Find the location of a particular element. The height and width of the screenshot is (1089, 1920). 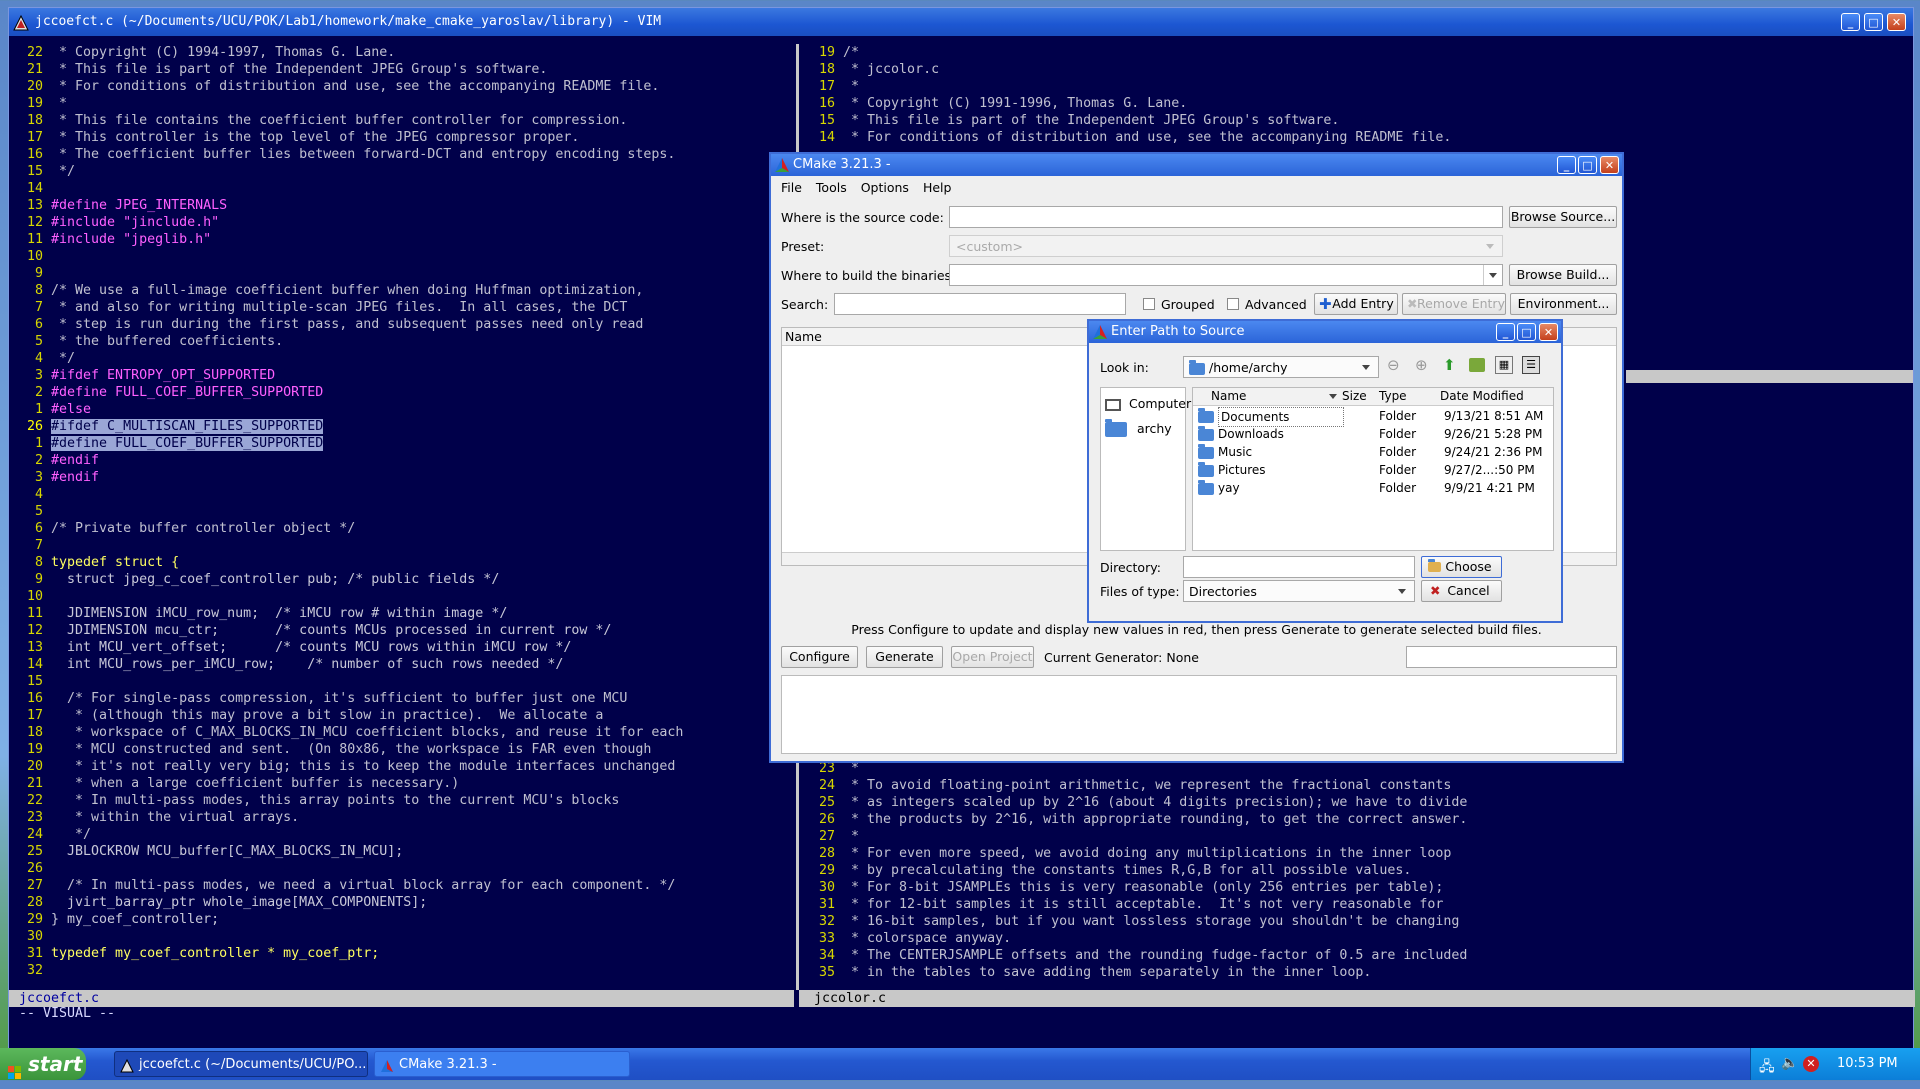

code-line: 29 } my_coef_controller; is located at coordinates (403, 919).